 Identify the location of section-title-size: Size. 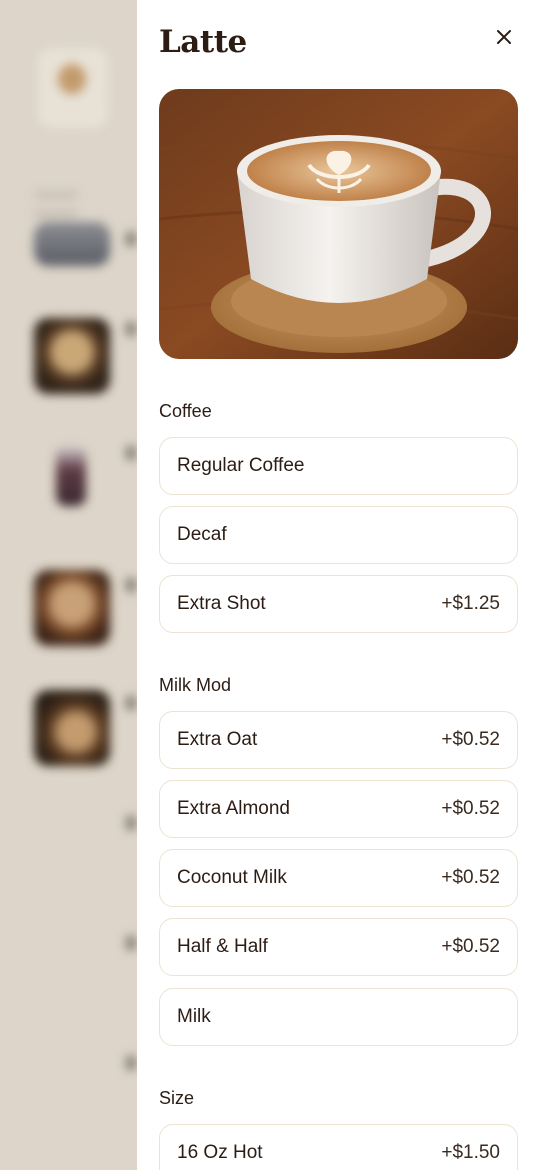
(177, 1098).